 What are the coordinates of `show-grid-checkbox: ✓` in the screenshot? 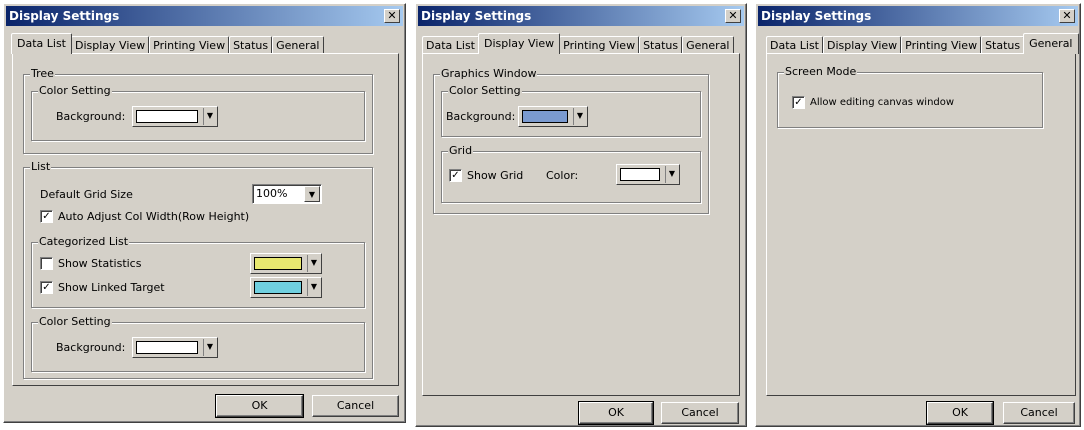 It's located at (455, 175).